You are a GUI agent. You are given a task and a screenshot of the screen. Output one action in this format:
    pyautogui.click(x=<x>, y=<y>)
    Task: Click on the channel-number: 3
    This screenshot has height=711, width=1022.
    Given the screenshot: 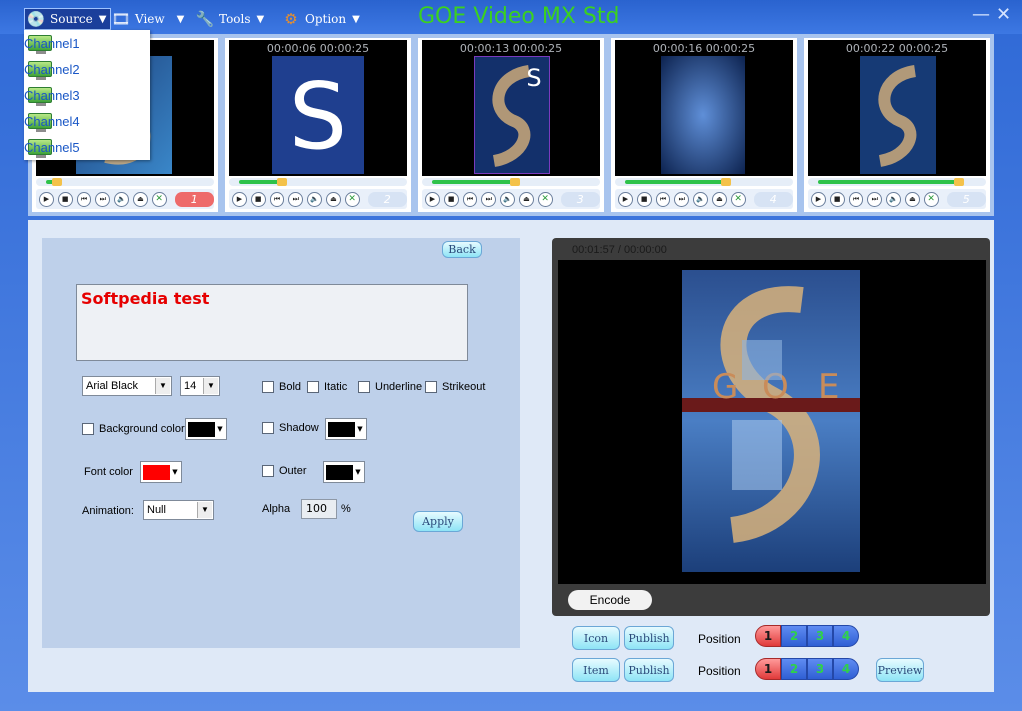 What is the action you would take?
    pyautogui.click(x=580, y=199)
    